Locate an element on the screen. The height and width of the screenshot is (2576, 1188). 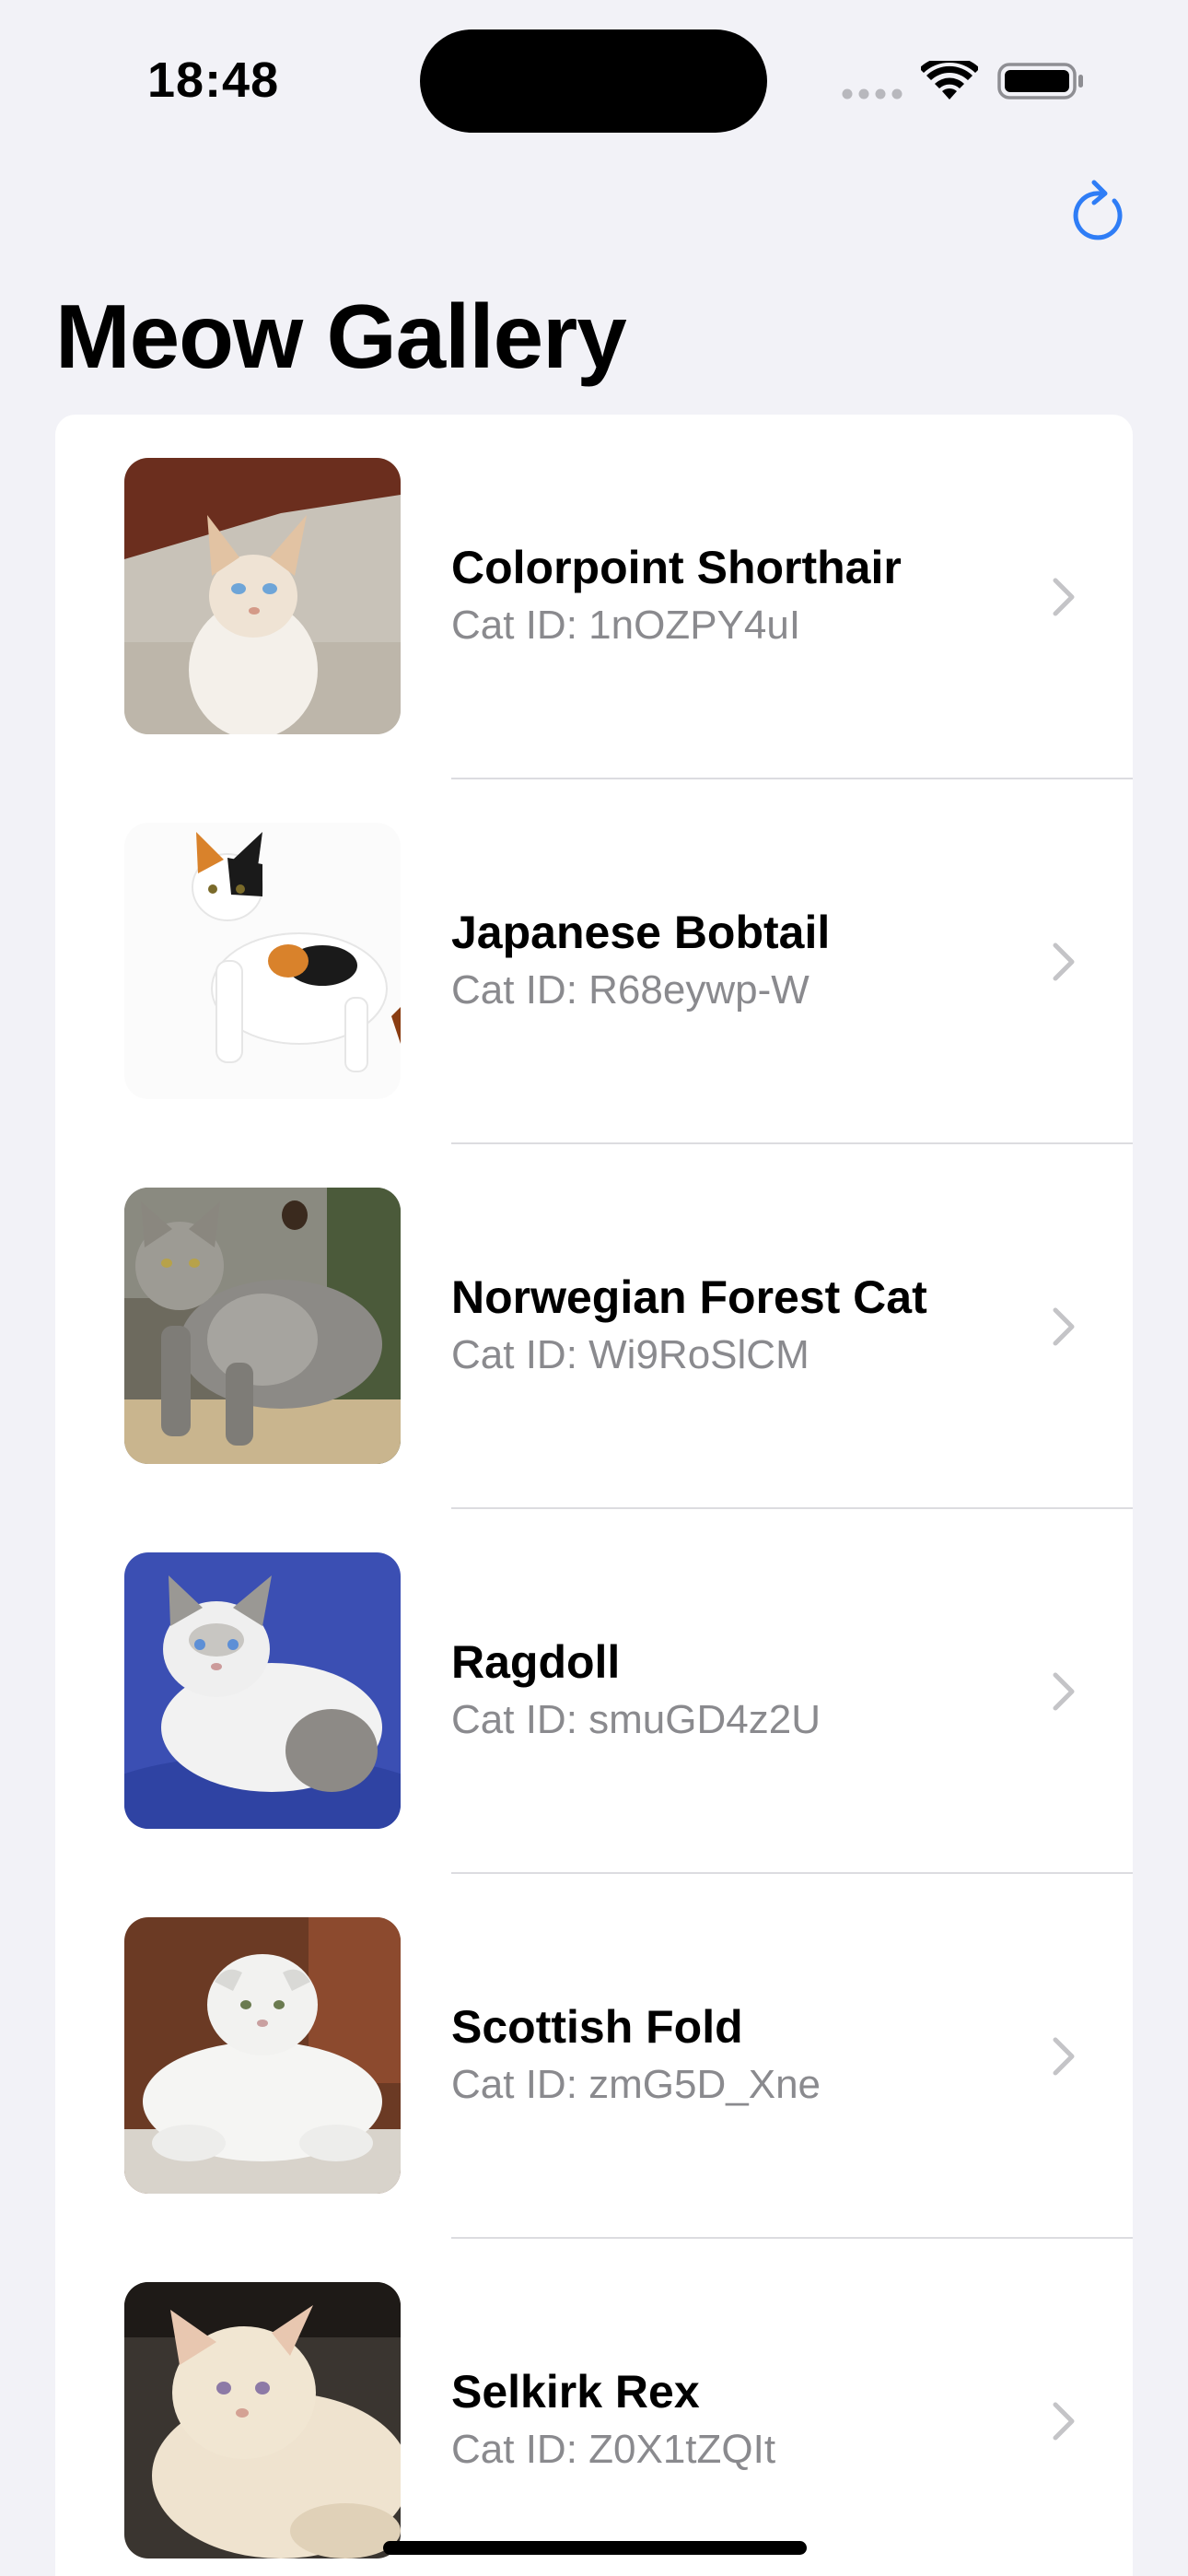
arrow-clockwise-icon is located at coordinates (1098, 210).